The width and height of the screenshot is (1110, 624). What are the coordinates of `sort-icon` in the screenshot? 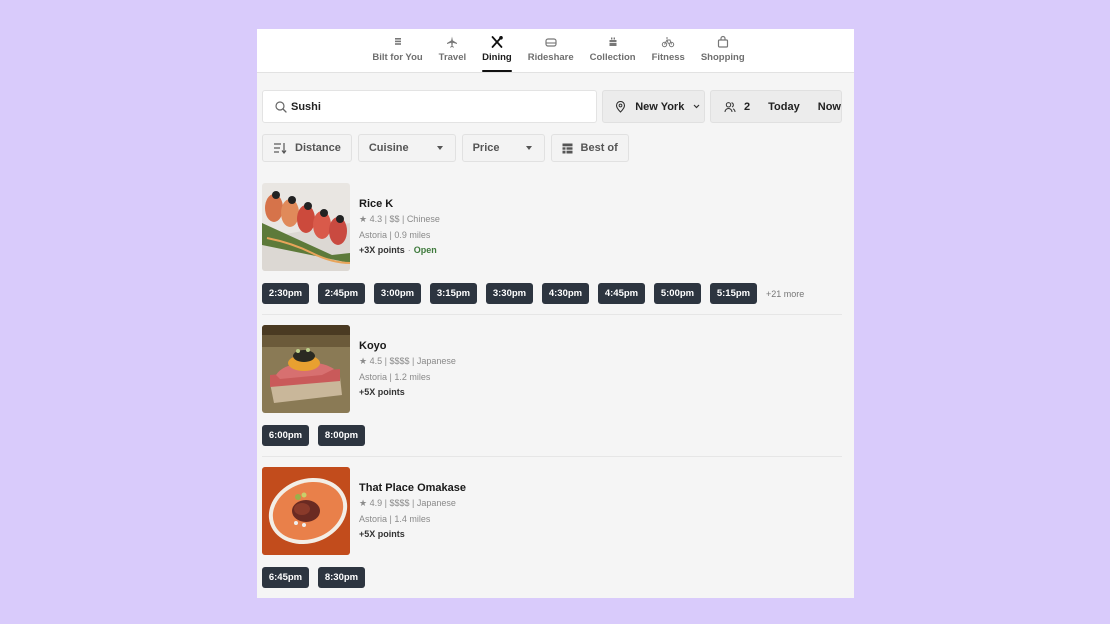 It's located at (280, 148).